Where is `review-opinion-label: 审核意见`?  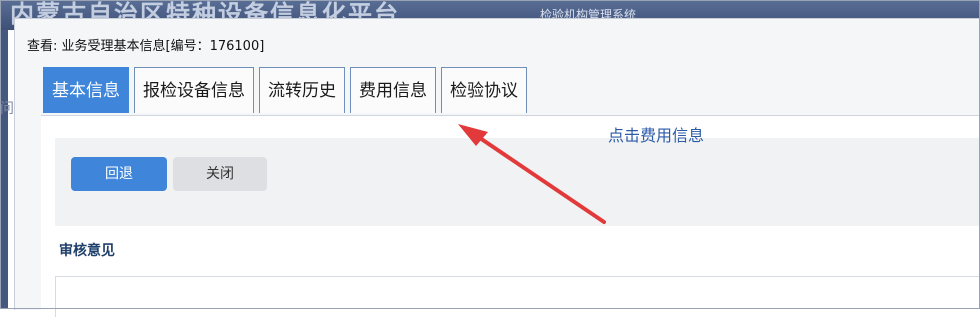 review-opinion-label: 审核意见 is located at coordinates (87, 251).